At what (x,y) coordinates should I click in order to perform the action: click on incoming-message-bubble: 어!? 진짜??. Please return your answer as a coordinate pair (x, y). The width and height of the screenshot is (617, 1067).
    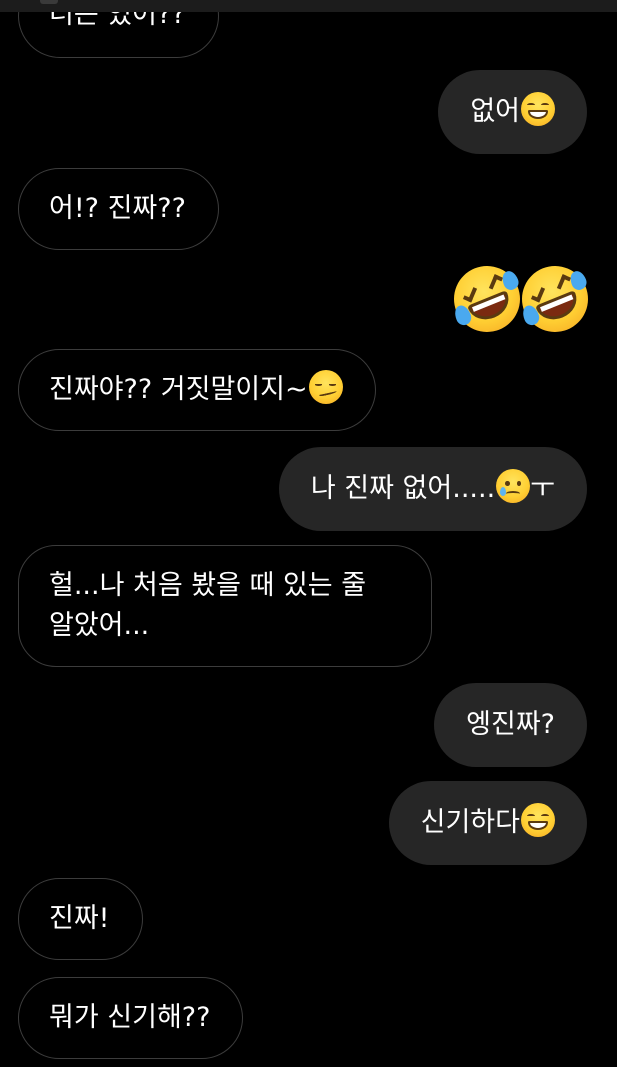
    Looking at the image, I should click on (118, 209).